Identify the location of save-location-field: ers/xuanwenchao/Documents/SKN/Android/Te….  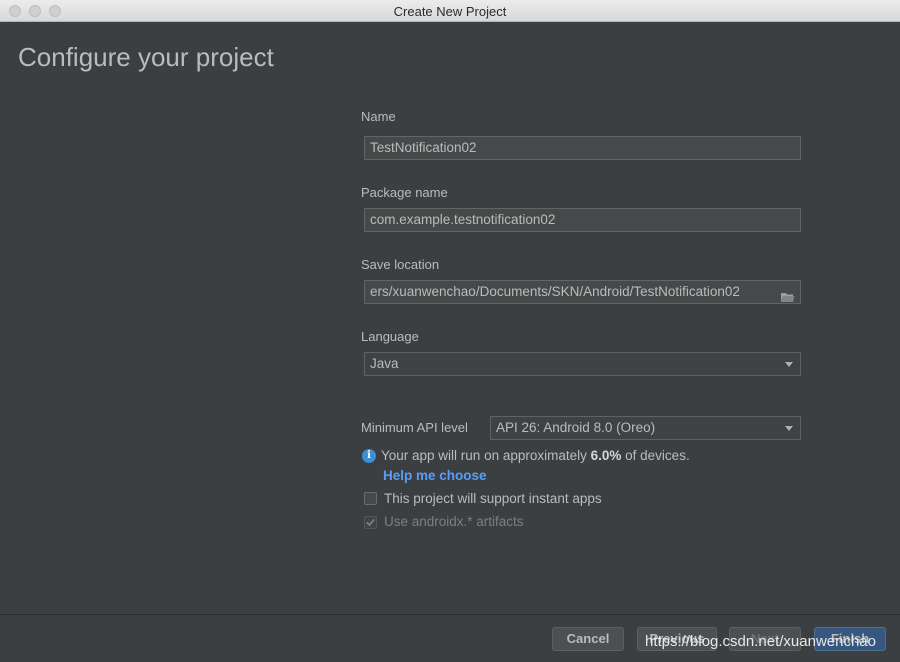
(582, 292).